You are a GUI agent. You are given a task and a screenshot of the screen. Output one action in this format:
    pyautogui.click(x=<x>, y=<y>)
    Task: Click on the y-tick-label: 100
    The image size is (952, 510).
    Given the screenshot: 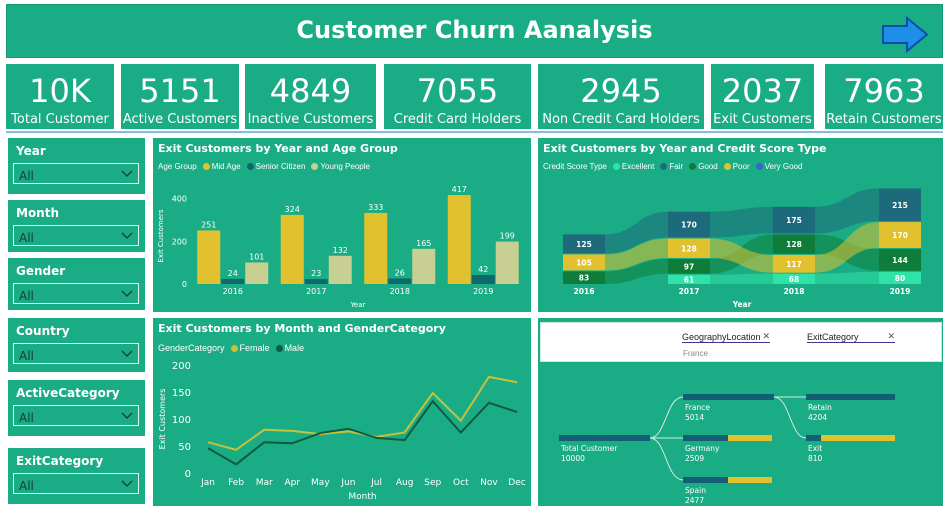 What is the action you would take?
    pyautogui.click(x=181, y=420)
    